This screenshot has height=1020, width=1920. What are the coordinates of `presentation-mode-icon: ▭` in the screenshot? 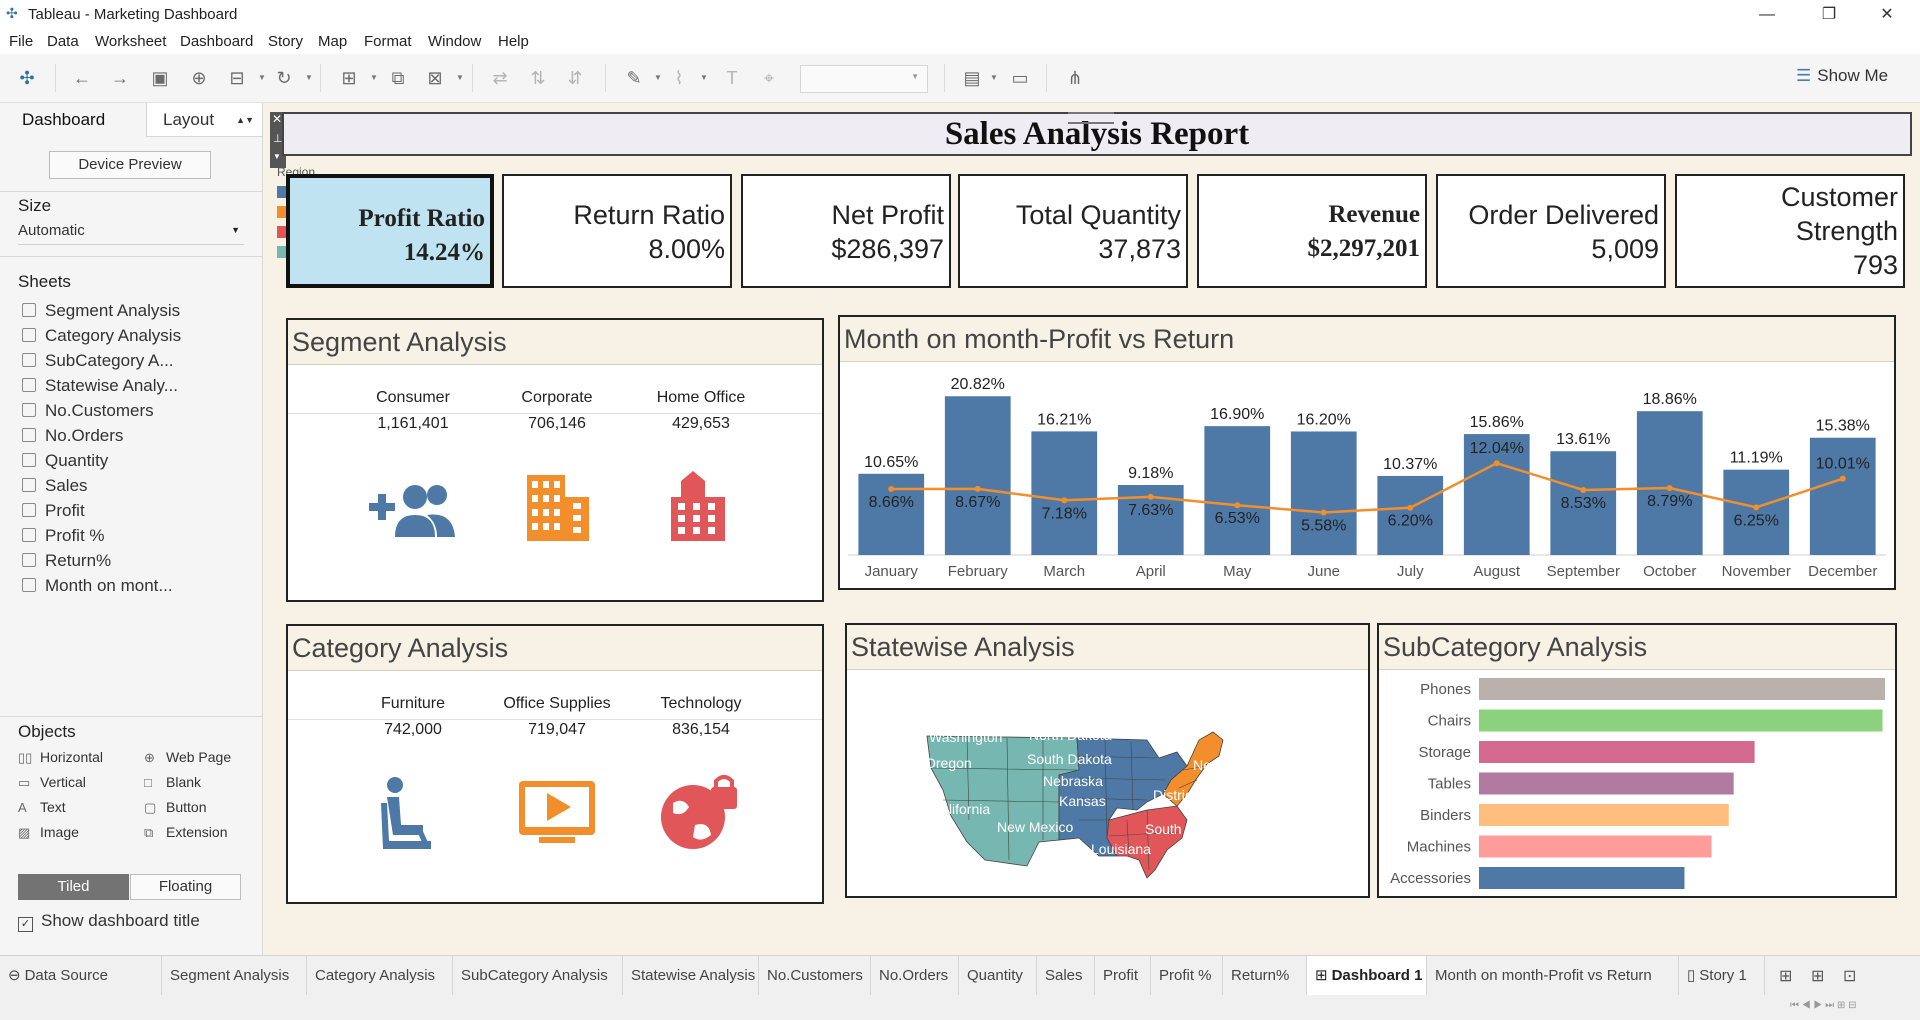 It's located at (1020, 78).